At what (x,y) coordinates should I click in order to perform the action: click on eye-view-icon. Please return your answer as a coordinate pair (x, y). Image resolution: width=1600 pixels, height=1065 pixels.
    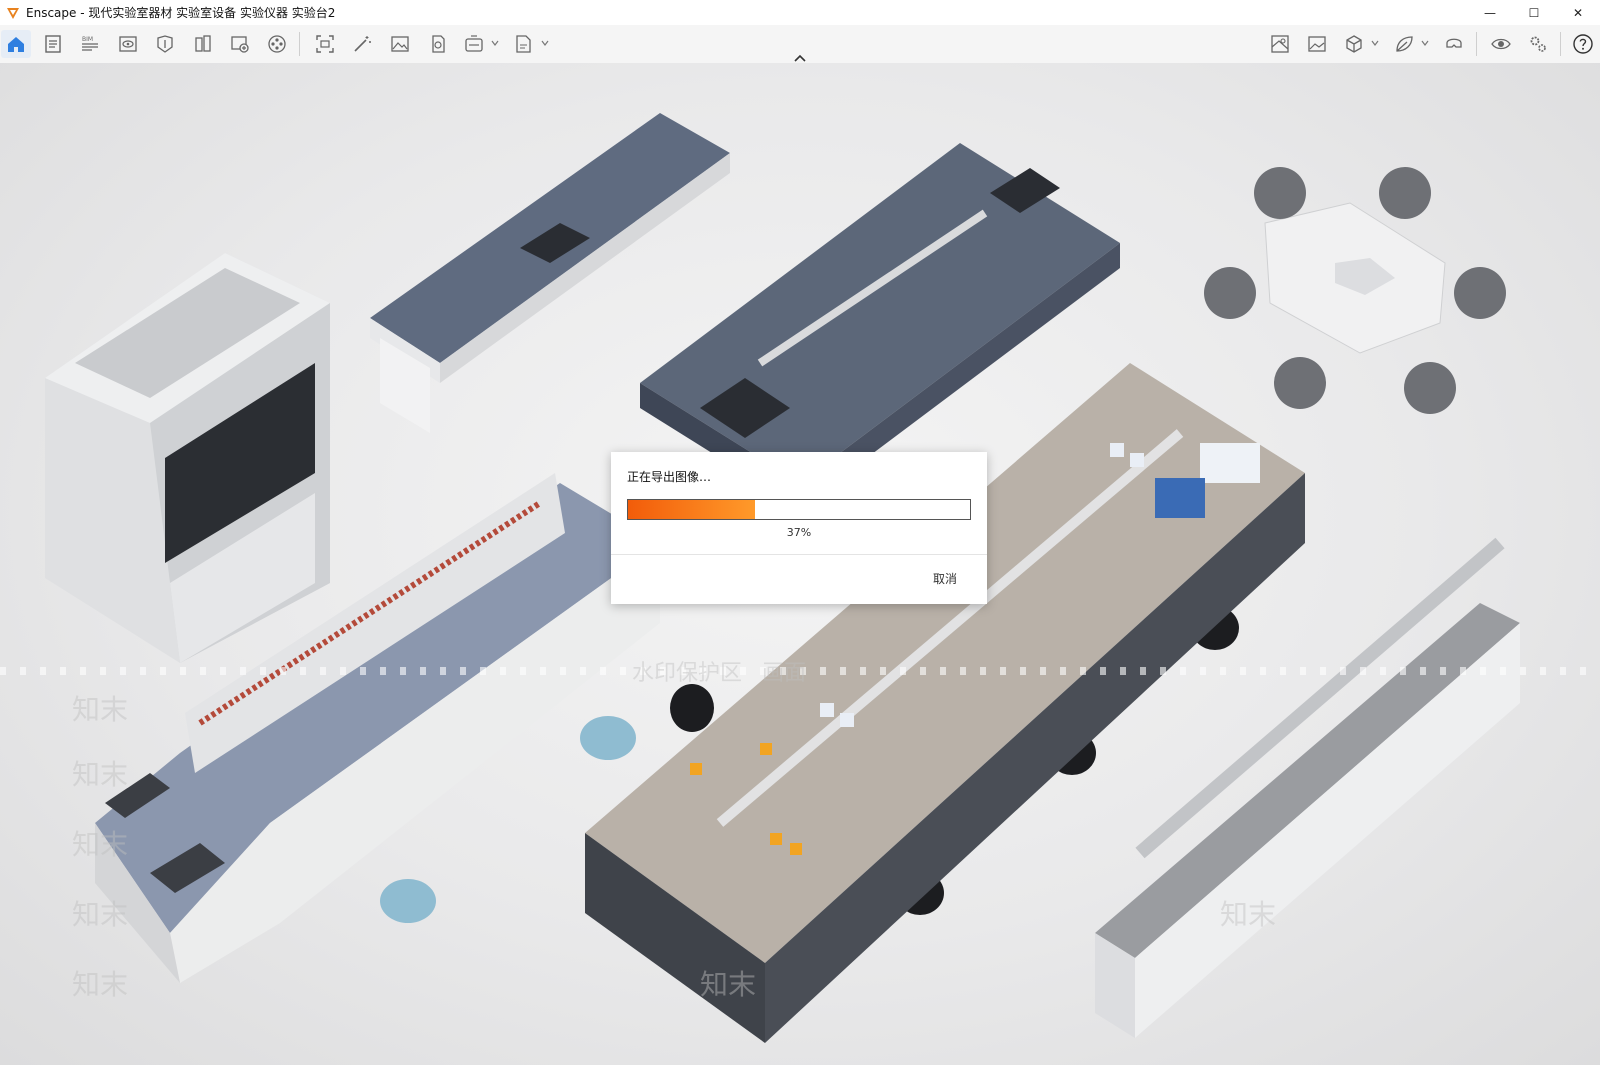
    Looking at the image, I should click on (128, 44).